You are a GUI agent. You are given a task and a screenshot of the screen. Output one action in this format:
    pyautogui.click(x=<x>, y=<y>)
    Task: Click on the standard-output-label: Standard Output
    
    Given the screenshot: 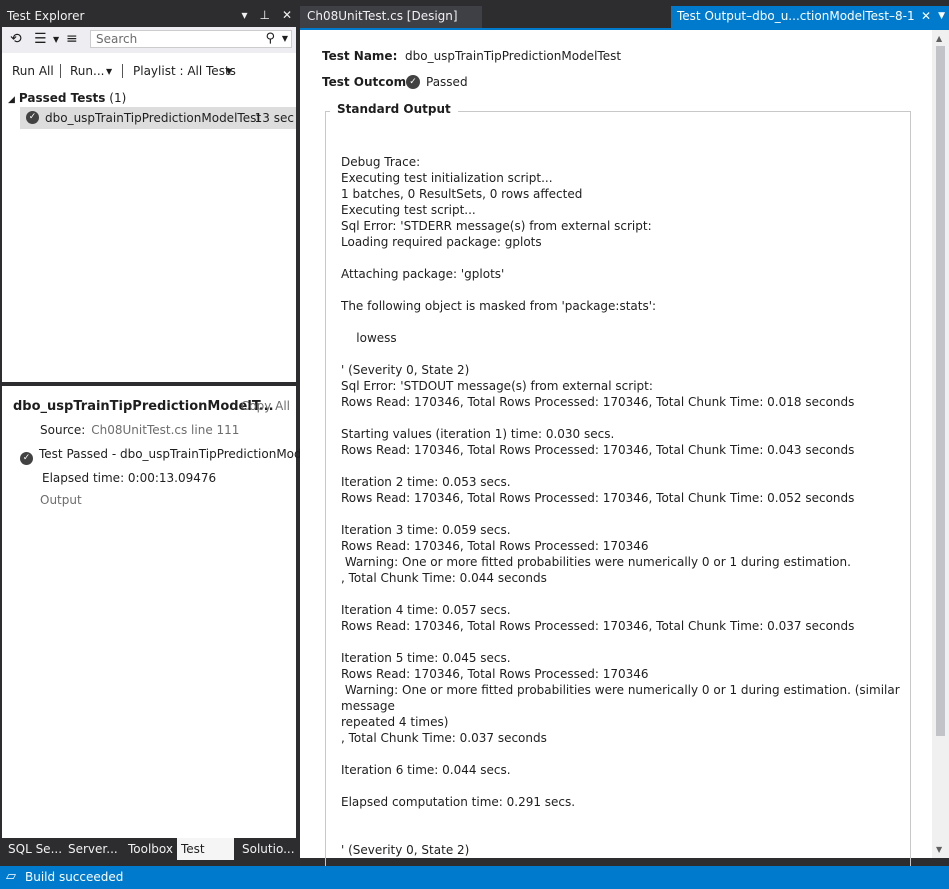 What is the action you would take?
    pyautogui.click(x=394, y=109)
    